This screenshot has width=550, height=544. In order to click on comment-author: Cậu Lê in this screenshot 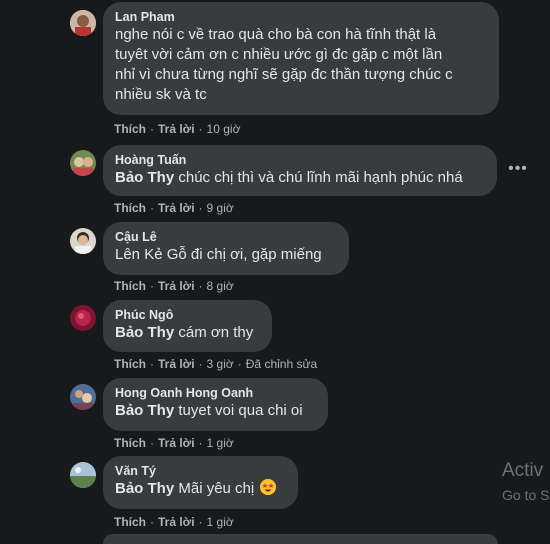, I will do `click(226, 237)`.